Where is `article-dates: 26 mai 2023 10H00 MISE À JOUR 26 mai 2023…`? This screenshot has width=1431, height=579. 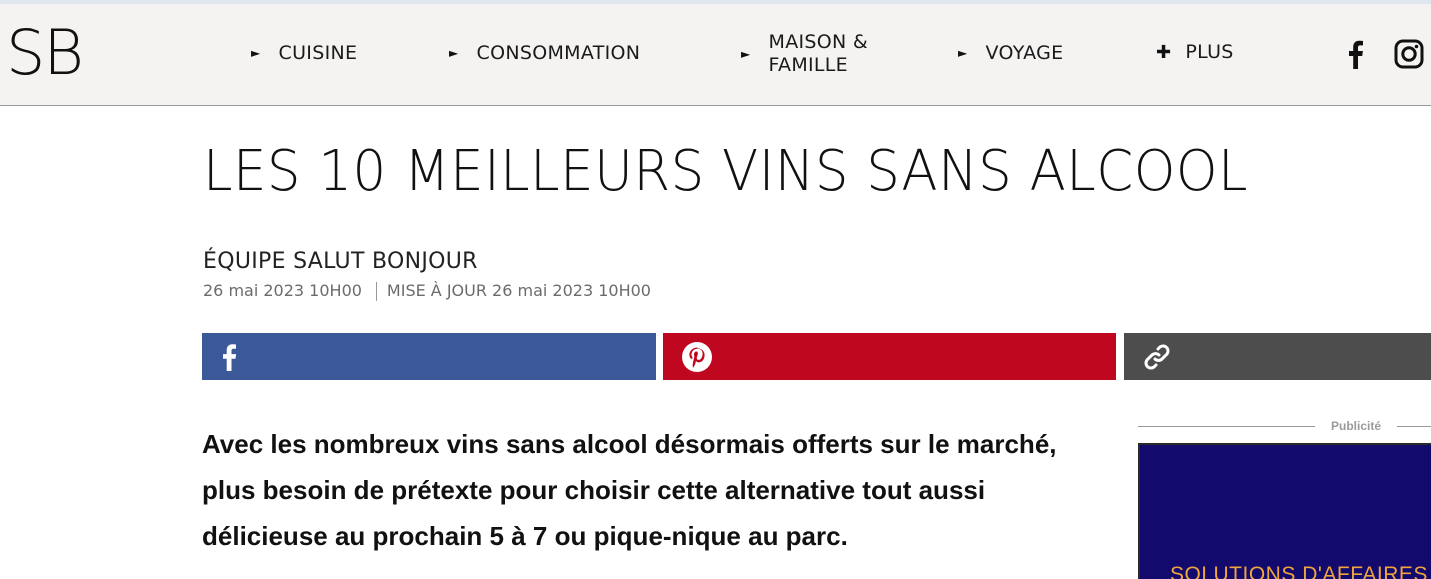
article-dates: 26 mai 2023 10H00 MISE À JOUR 26 mai 2023… is located at coordinates (427, 291).